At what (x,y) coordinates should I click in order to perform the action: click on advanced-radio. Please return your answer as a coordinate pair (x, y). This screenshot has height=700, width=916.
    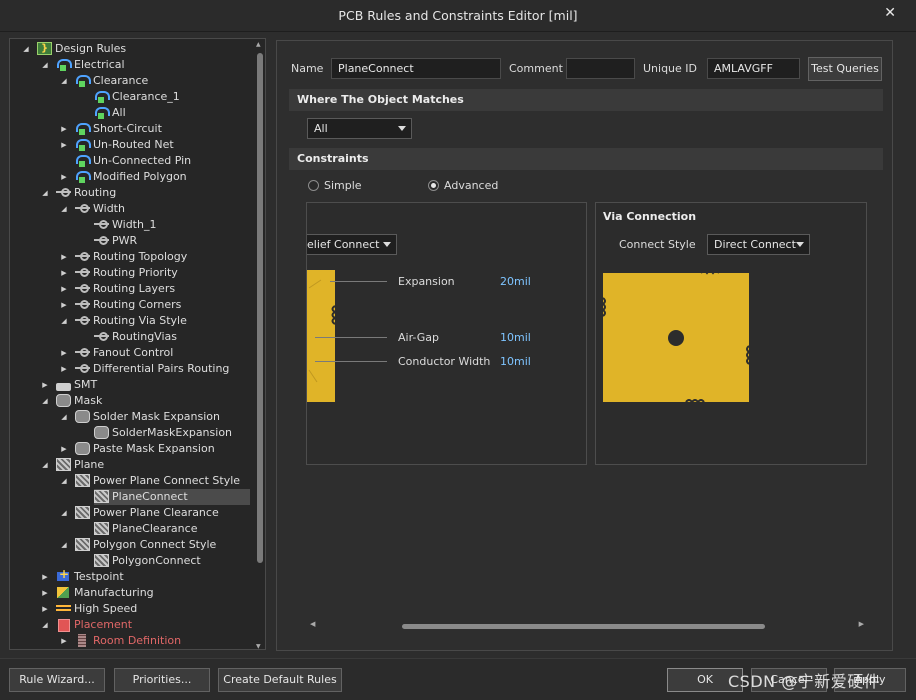
    Looking at the image, I should click on (433, 185).